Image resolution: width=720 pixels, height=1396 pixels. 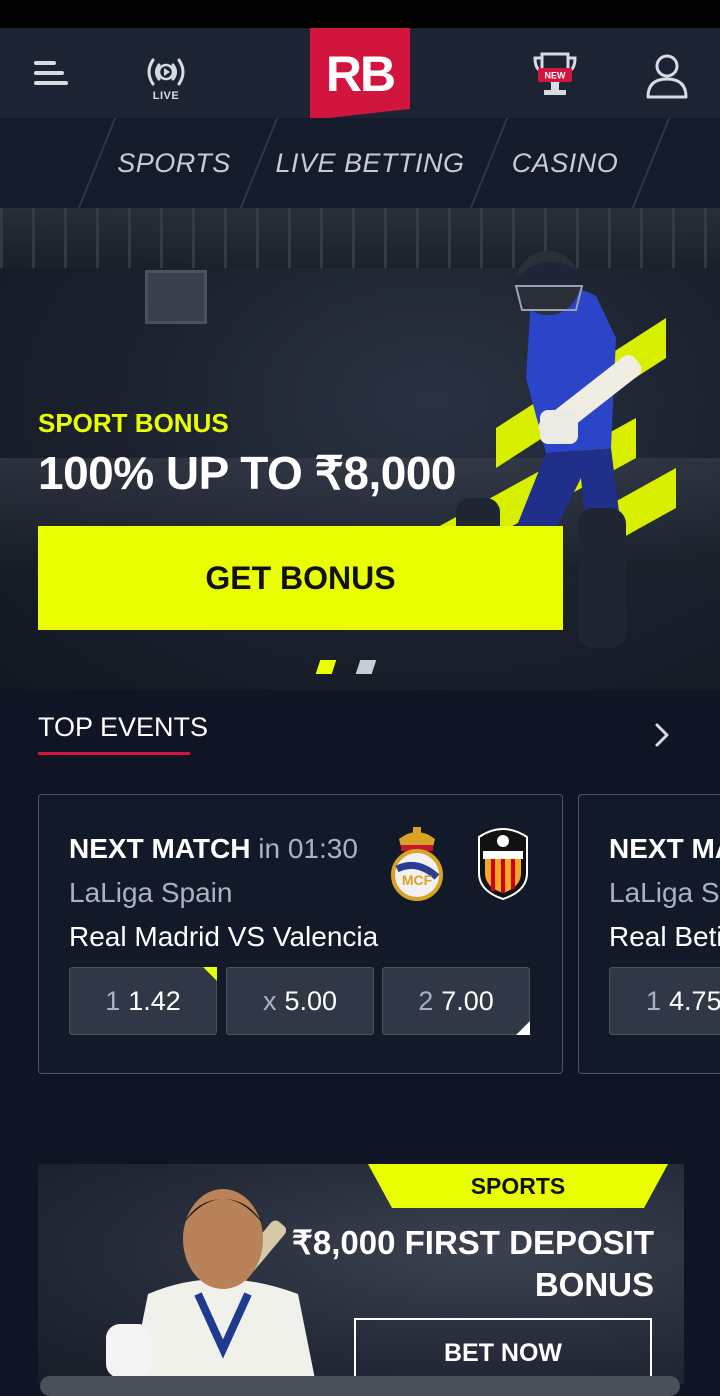 I want to click on odds-value: 5.00, so click(x=311, y=1000).